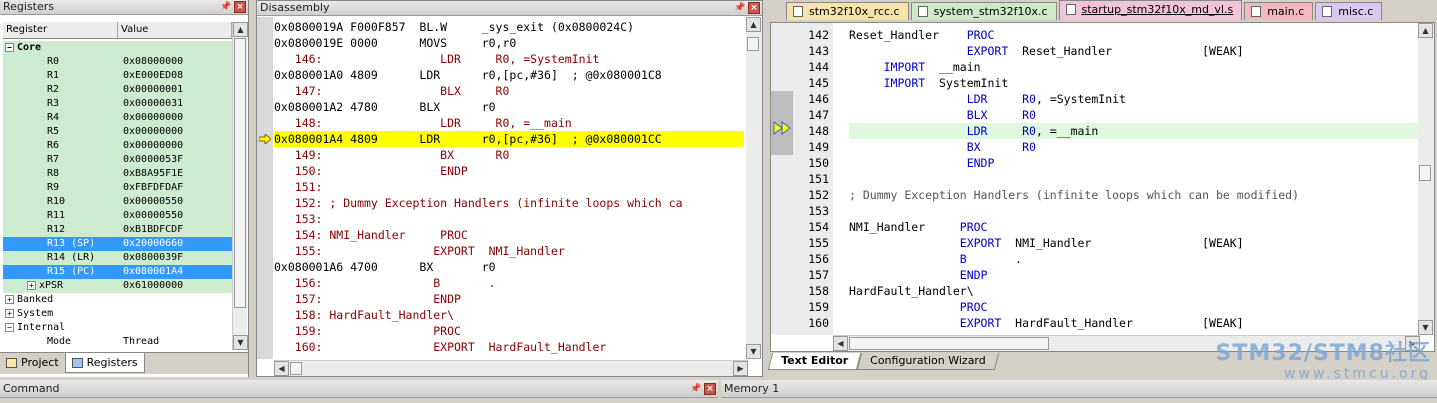  Describe the element at coordinates (117, 244) in the screenshot. I see `register-row: R13 (SP) 0x20000660` at that location.